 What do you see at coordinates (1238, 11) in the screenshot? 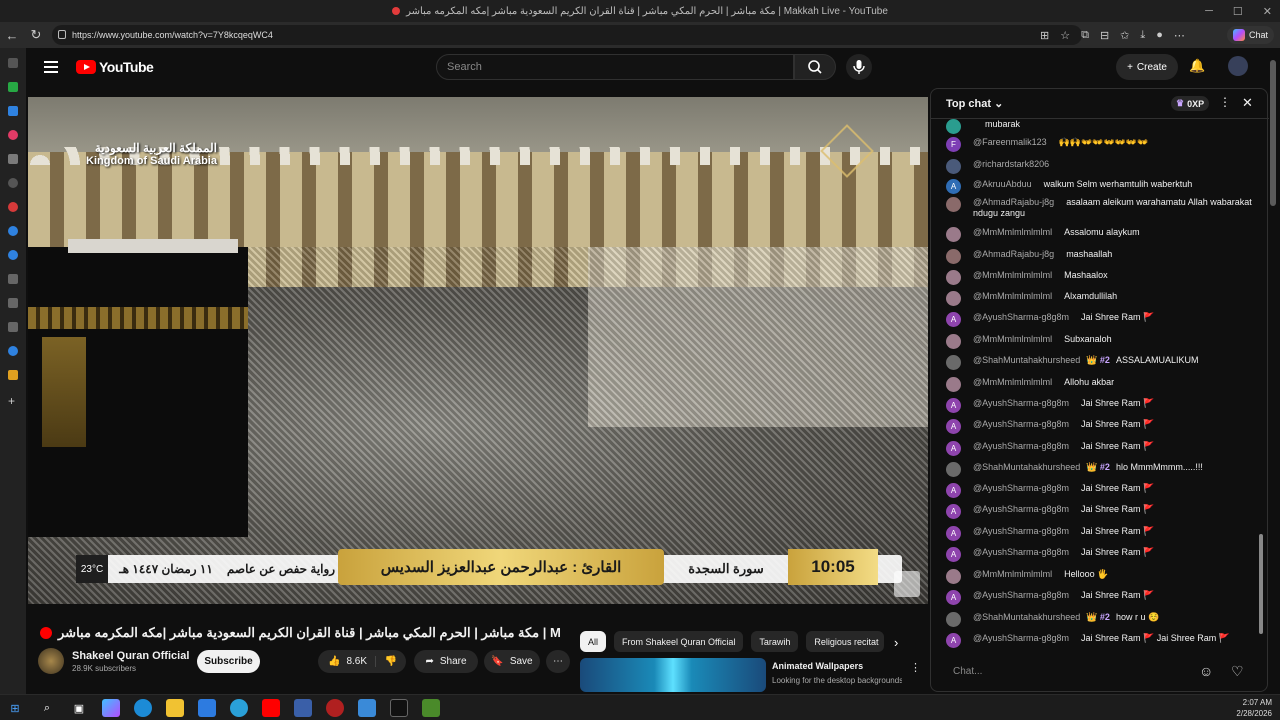
I see `maximize-icon: ☐` at bounding box center [1238, 11].